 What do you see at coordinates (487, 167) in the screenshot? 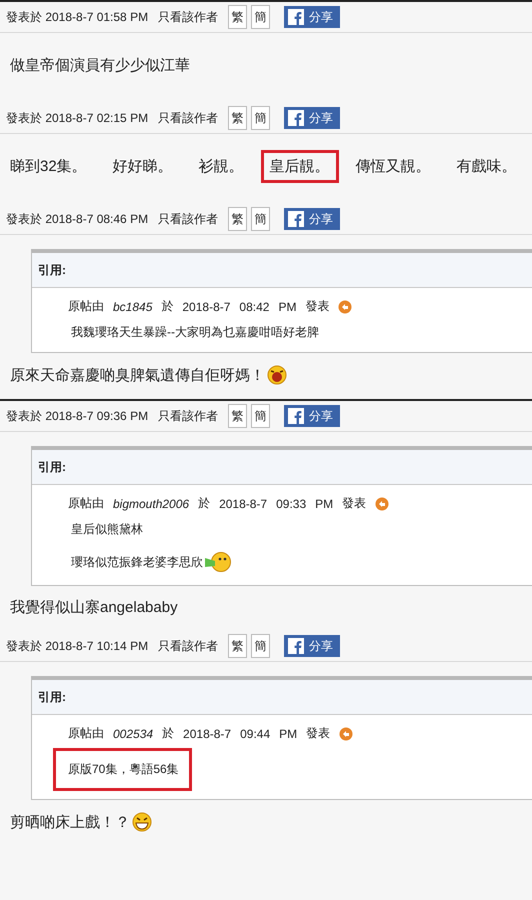
I see `post-text: 有戲味。` at bounding box center [487, 167].